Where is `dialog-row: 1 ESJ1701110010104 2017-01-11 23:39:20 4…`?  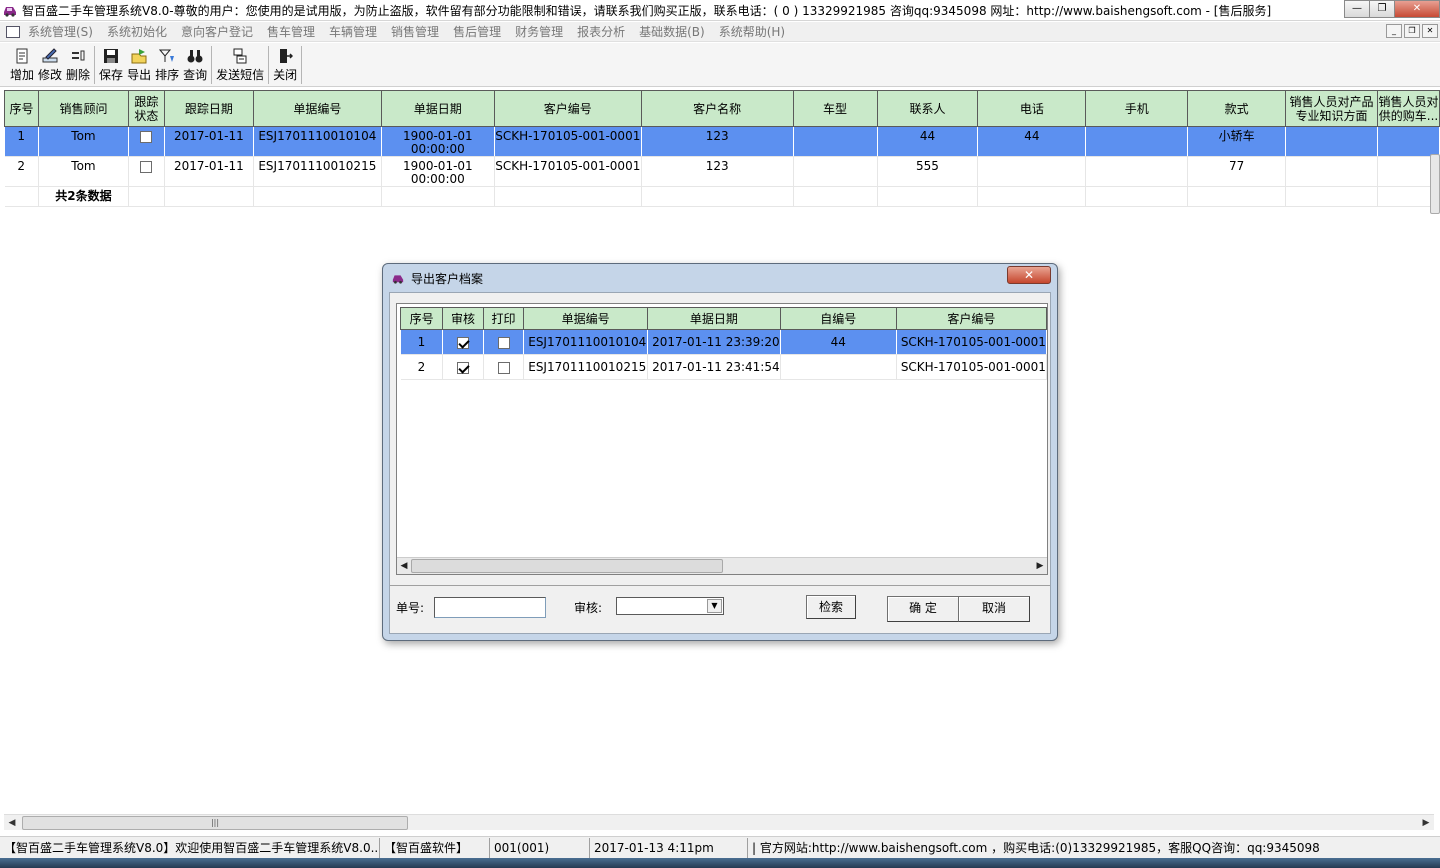 dialog-row: 1 ESJ1701110010104 2017-01-11 23:39:20 4… is located at coordinates (723, 342).